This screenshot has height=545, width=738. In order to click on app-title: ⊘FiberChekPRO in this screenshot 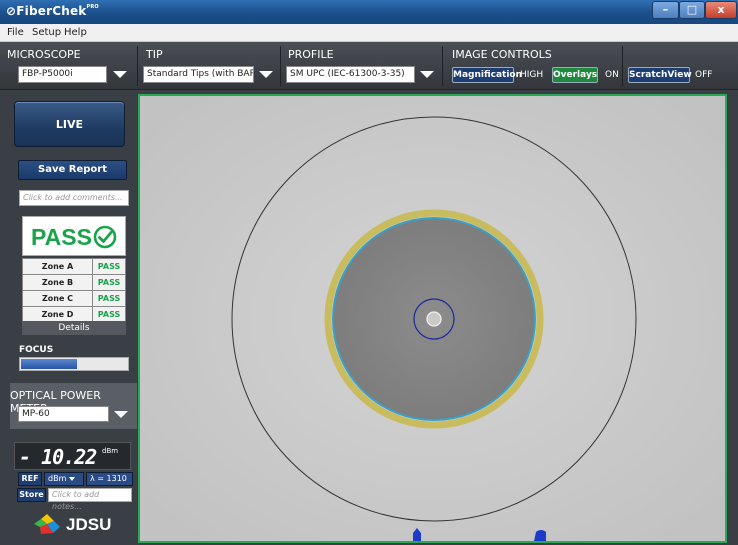, I will do `click(52, 11)`.